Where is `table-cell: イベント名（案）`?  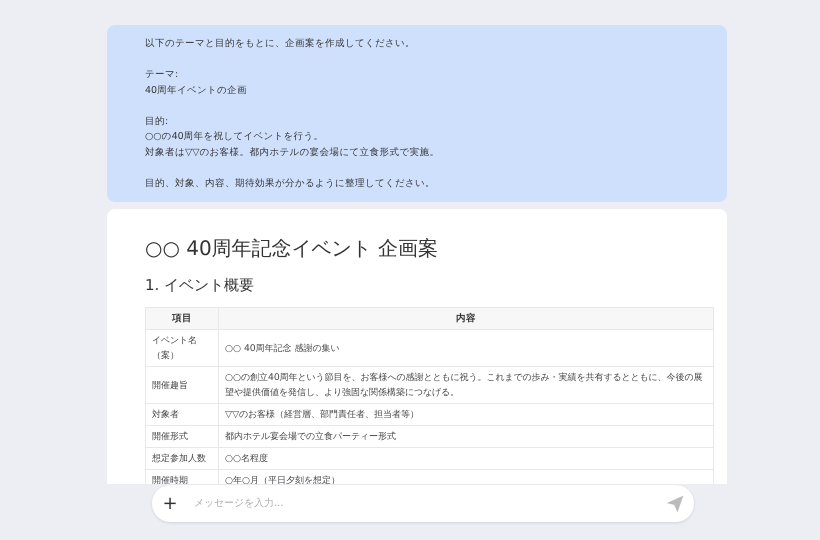 table-cell: イベント名（案） is located at coordinates (182, 348).